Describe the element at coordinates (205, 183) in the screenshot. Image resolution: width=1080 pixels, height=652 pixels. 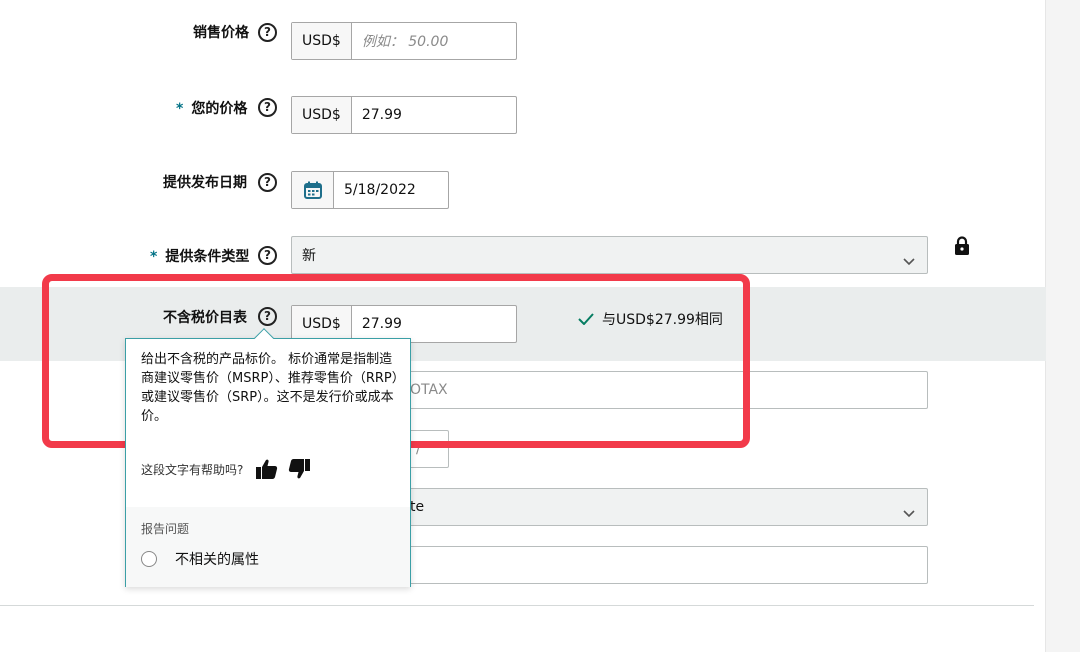
I see `release-date-label: 提供发布日期` at that location.